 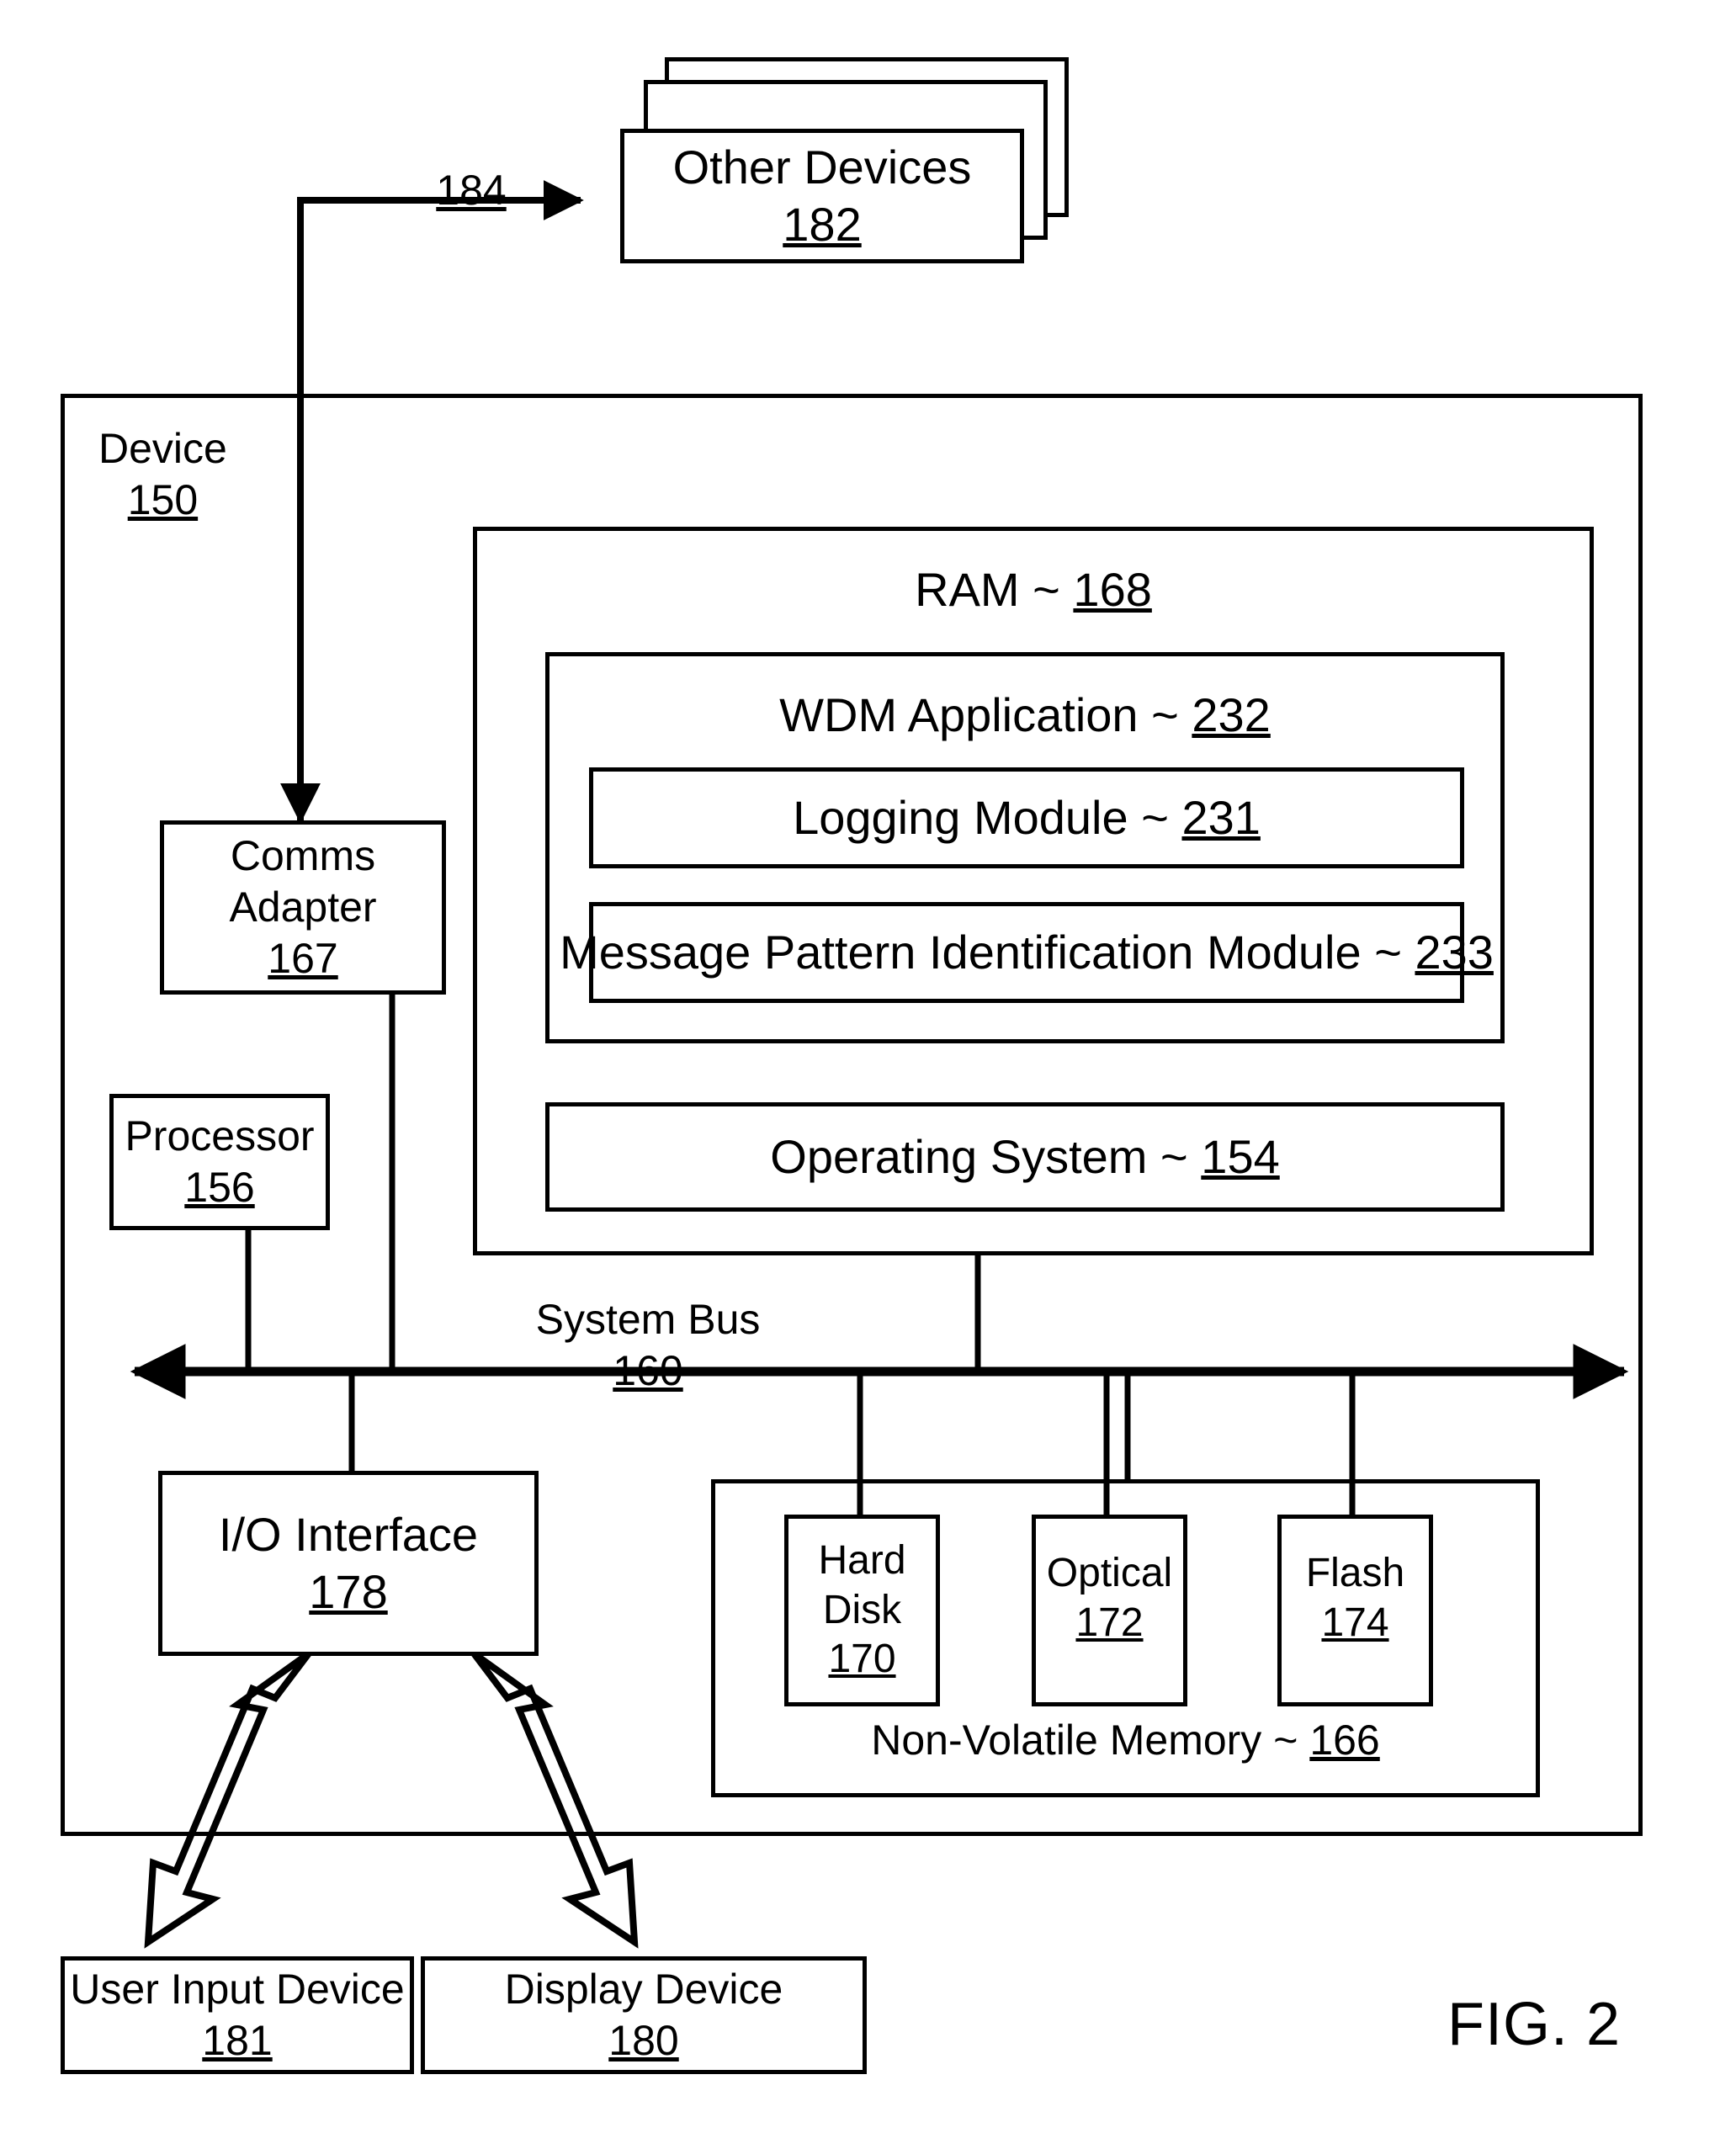 I want to click on io-interface-ref: 178, so click(x=348, y=1591).